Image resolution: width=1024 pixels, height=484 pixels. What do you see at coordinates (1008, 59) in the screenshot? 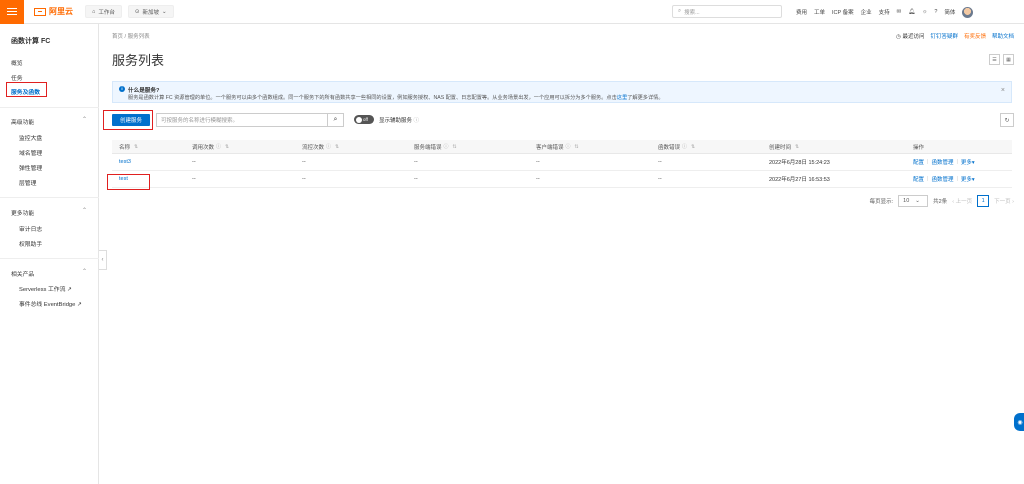
I see `card-view-icon: ▦` at bounding box center [1008, 59].